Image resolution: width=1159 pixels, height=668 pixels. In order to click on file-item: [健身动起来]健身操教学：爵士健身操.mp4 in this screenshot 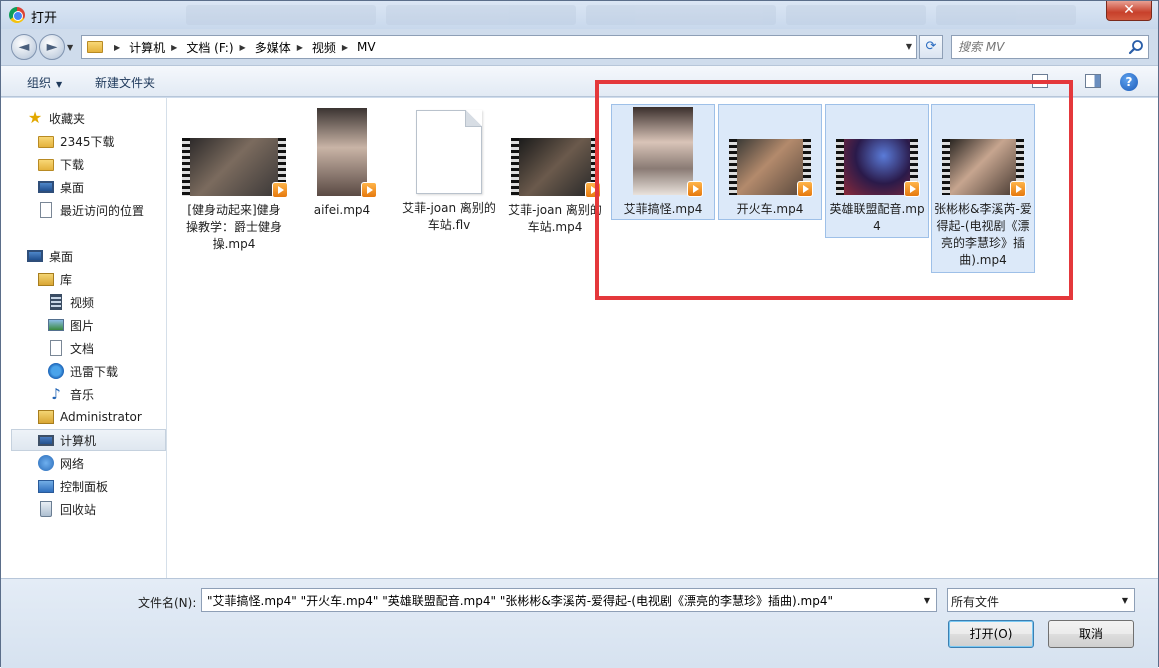, I will do `click(235, 195)`.